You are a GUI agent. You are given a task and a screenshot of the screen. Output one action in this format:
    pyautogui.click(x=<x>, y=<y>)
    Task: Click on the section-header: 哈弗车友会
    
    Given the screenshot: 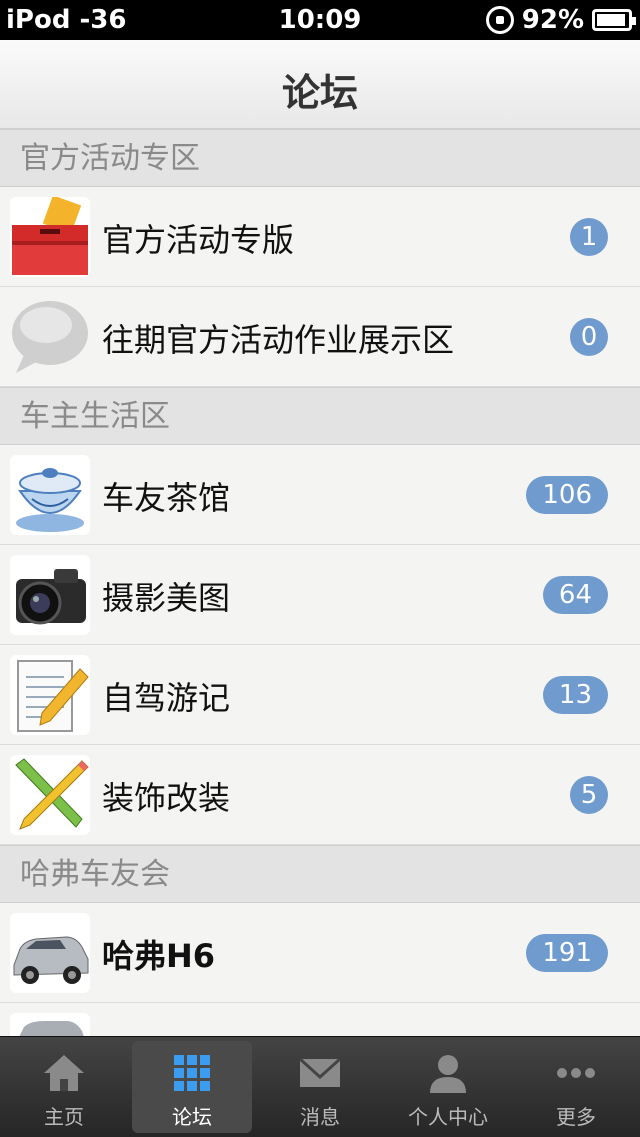 What is the action you would take?
    pyautogui.click(x=320, y=874)
    